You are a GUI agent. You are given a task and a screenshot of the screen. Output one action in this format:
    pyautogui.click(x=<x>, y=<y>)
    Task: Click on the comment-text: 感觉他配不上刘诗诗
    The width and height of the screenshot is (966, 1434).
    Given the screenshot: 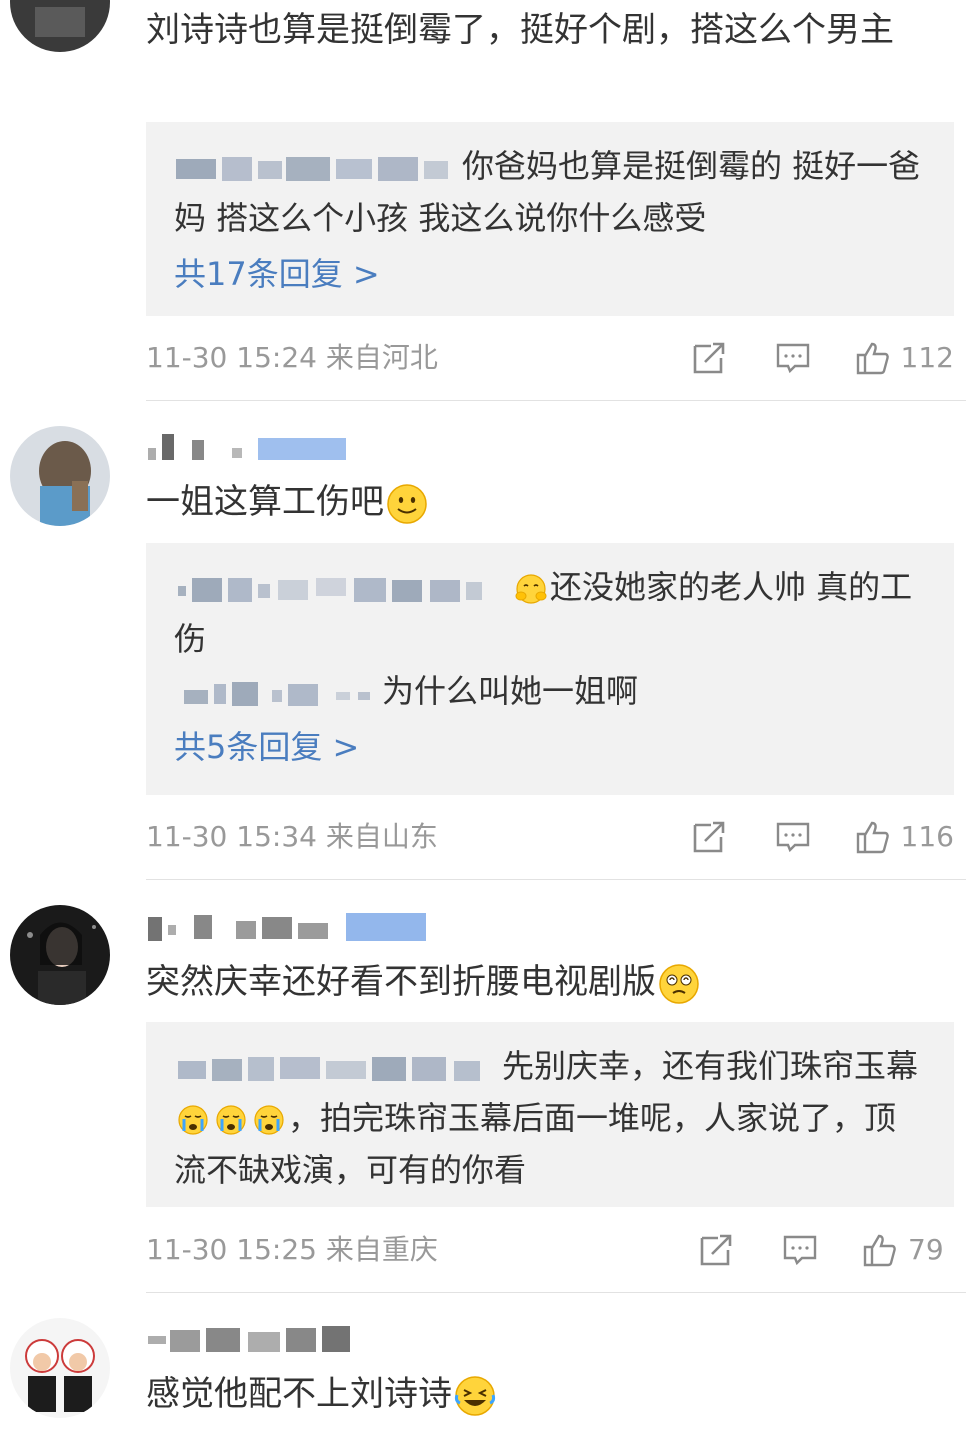 What is the action you would take?
    pyautogui.click(x=538, y=1394)
    